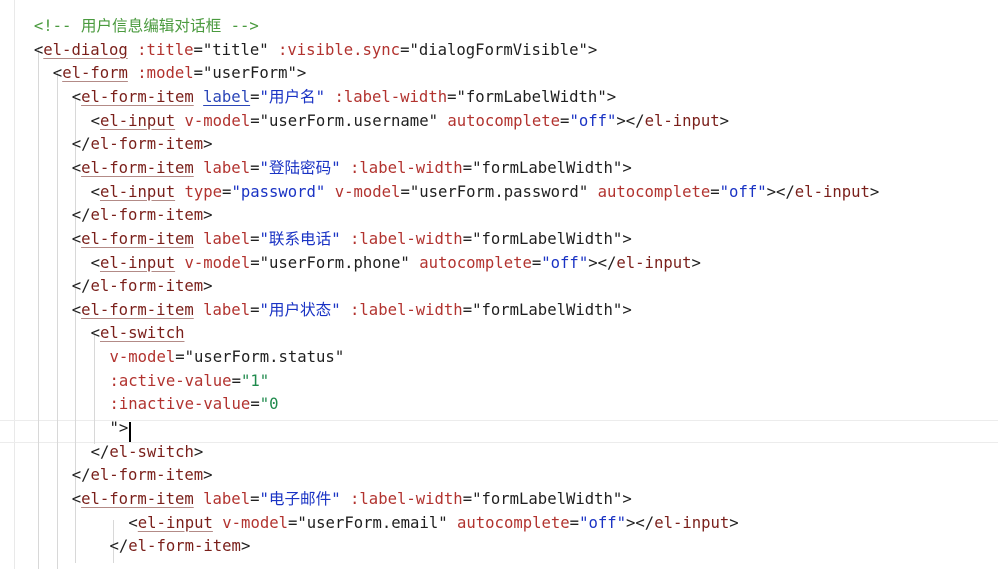 This screenshot has width=998, height=569. Describe the element at coordinates (348, 120) in the screenshot. I see `code-token: "userForm.username"` at that location.